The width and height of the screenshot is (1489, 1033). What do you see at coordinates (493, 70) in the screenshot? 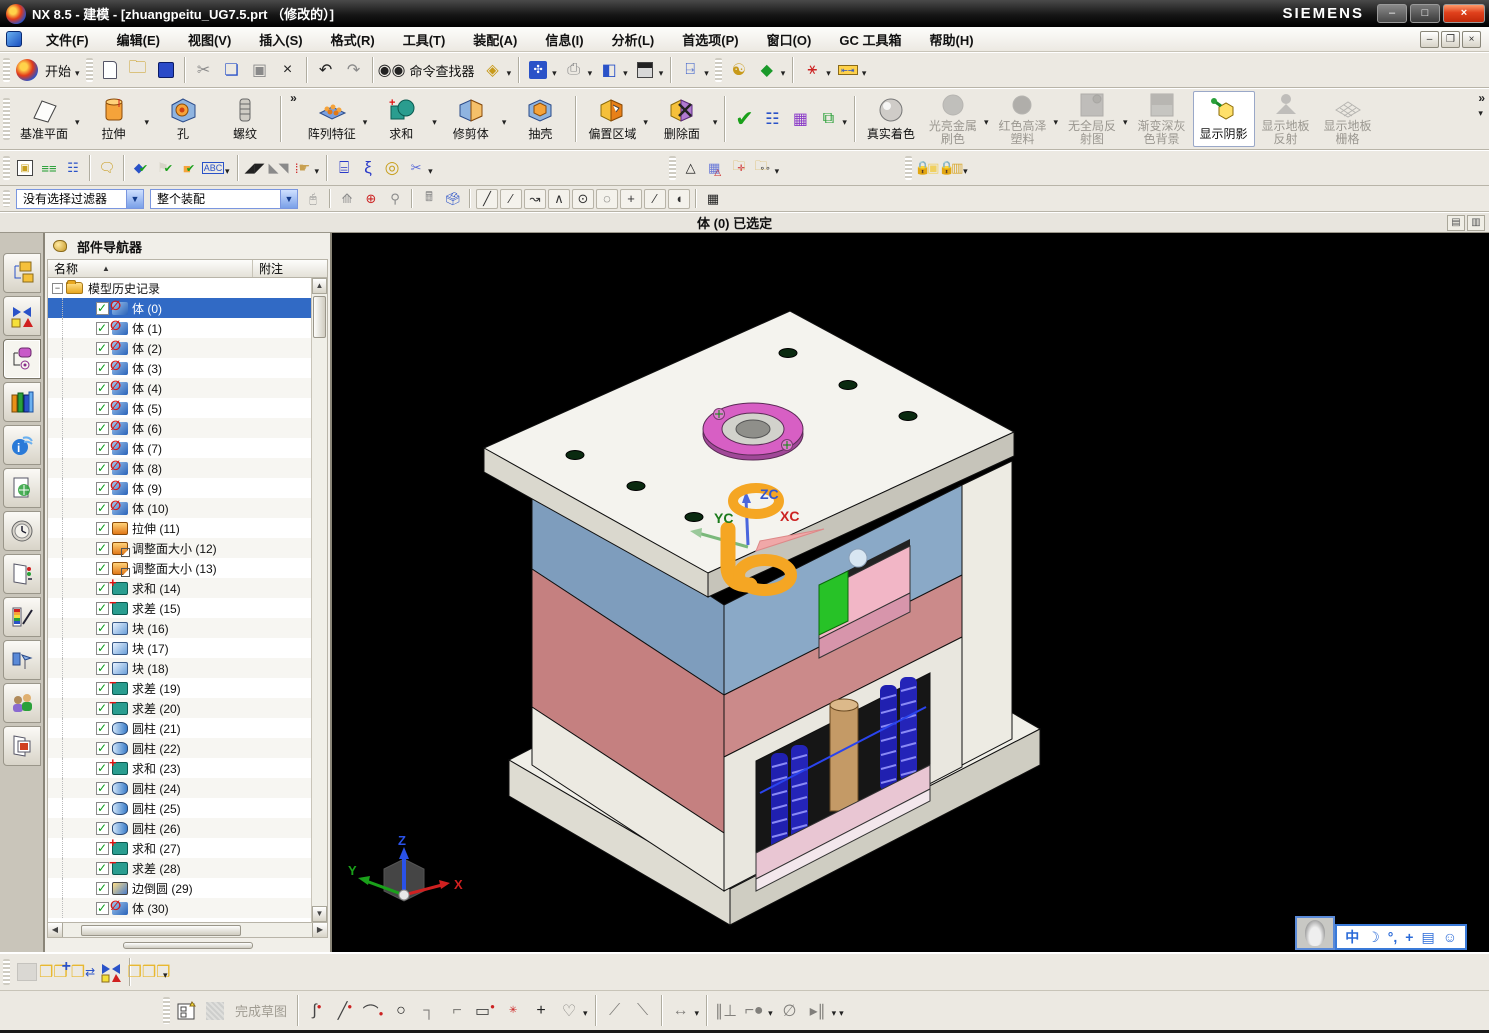
I see `part-in-window-icon: ◈` at bounding box center [493, 70].